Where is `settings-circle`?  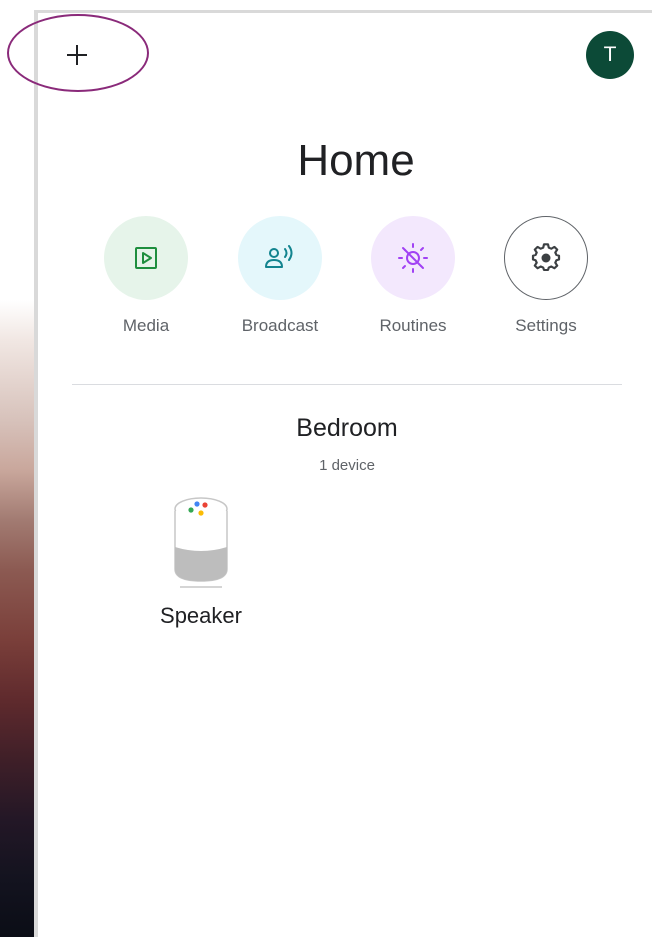
settings-circle is located at coordinates (546, 258).